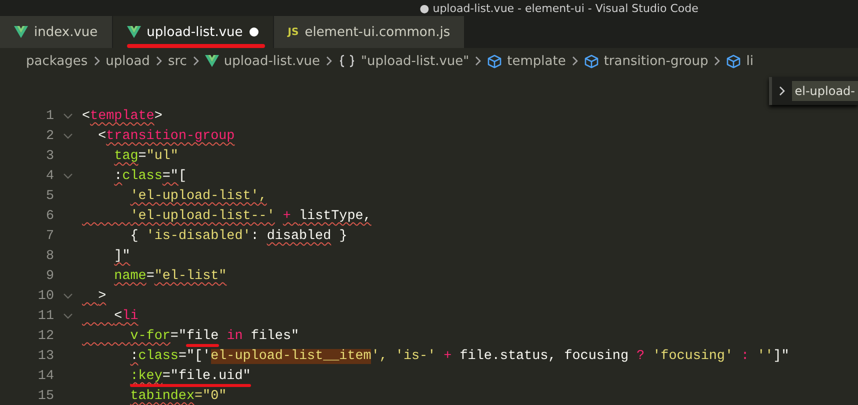 Image resolution: width=858 pixels, height=405 pixels. What do you see at coordinates (459, 356) in the screenshot?
I see `code-line: :class="['el-upload-list__item', 'is-' + file.status, focusing ? 'focusing' : '']"` at bounding box center [459, 356].